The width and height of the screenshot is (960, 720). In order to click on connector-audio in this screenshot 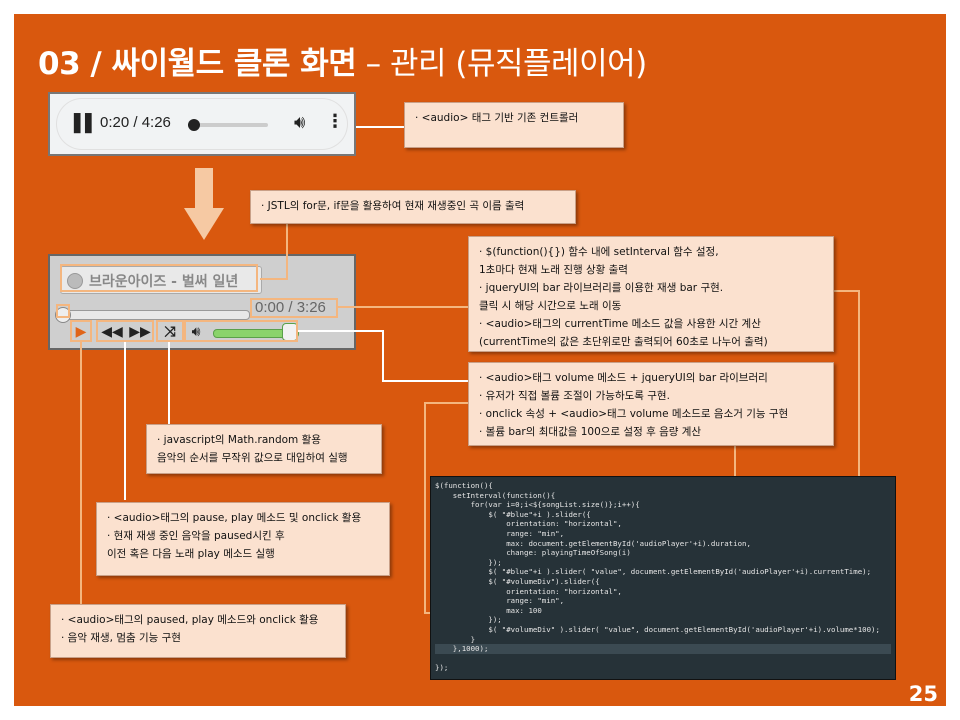, I will do `click(380, 127)`.